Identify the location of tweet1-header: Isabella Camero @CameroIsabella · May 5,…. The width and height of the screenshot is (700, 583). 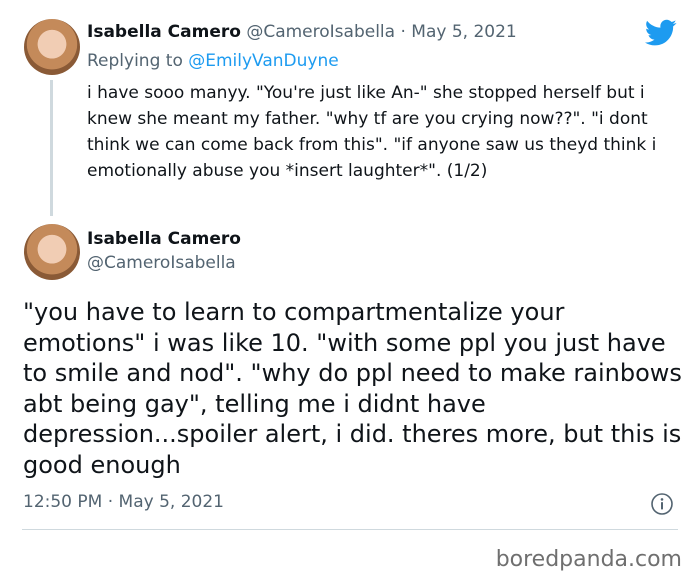
(302, 32).